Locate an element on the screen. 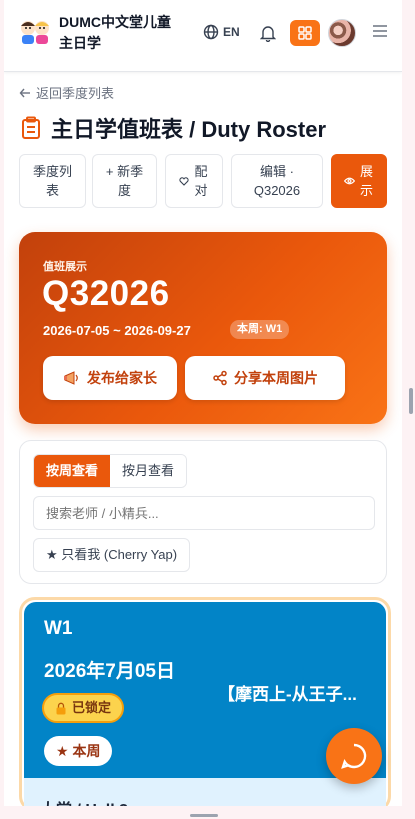  display-button: 展示 is located at coordinates (359, 181).